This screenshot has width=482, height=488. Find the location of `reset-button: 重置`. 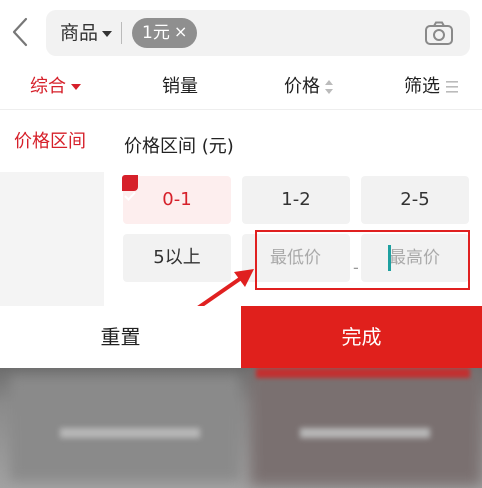

reset-button: 重置 is located at coordinates (120, 337).